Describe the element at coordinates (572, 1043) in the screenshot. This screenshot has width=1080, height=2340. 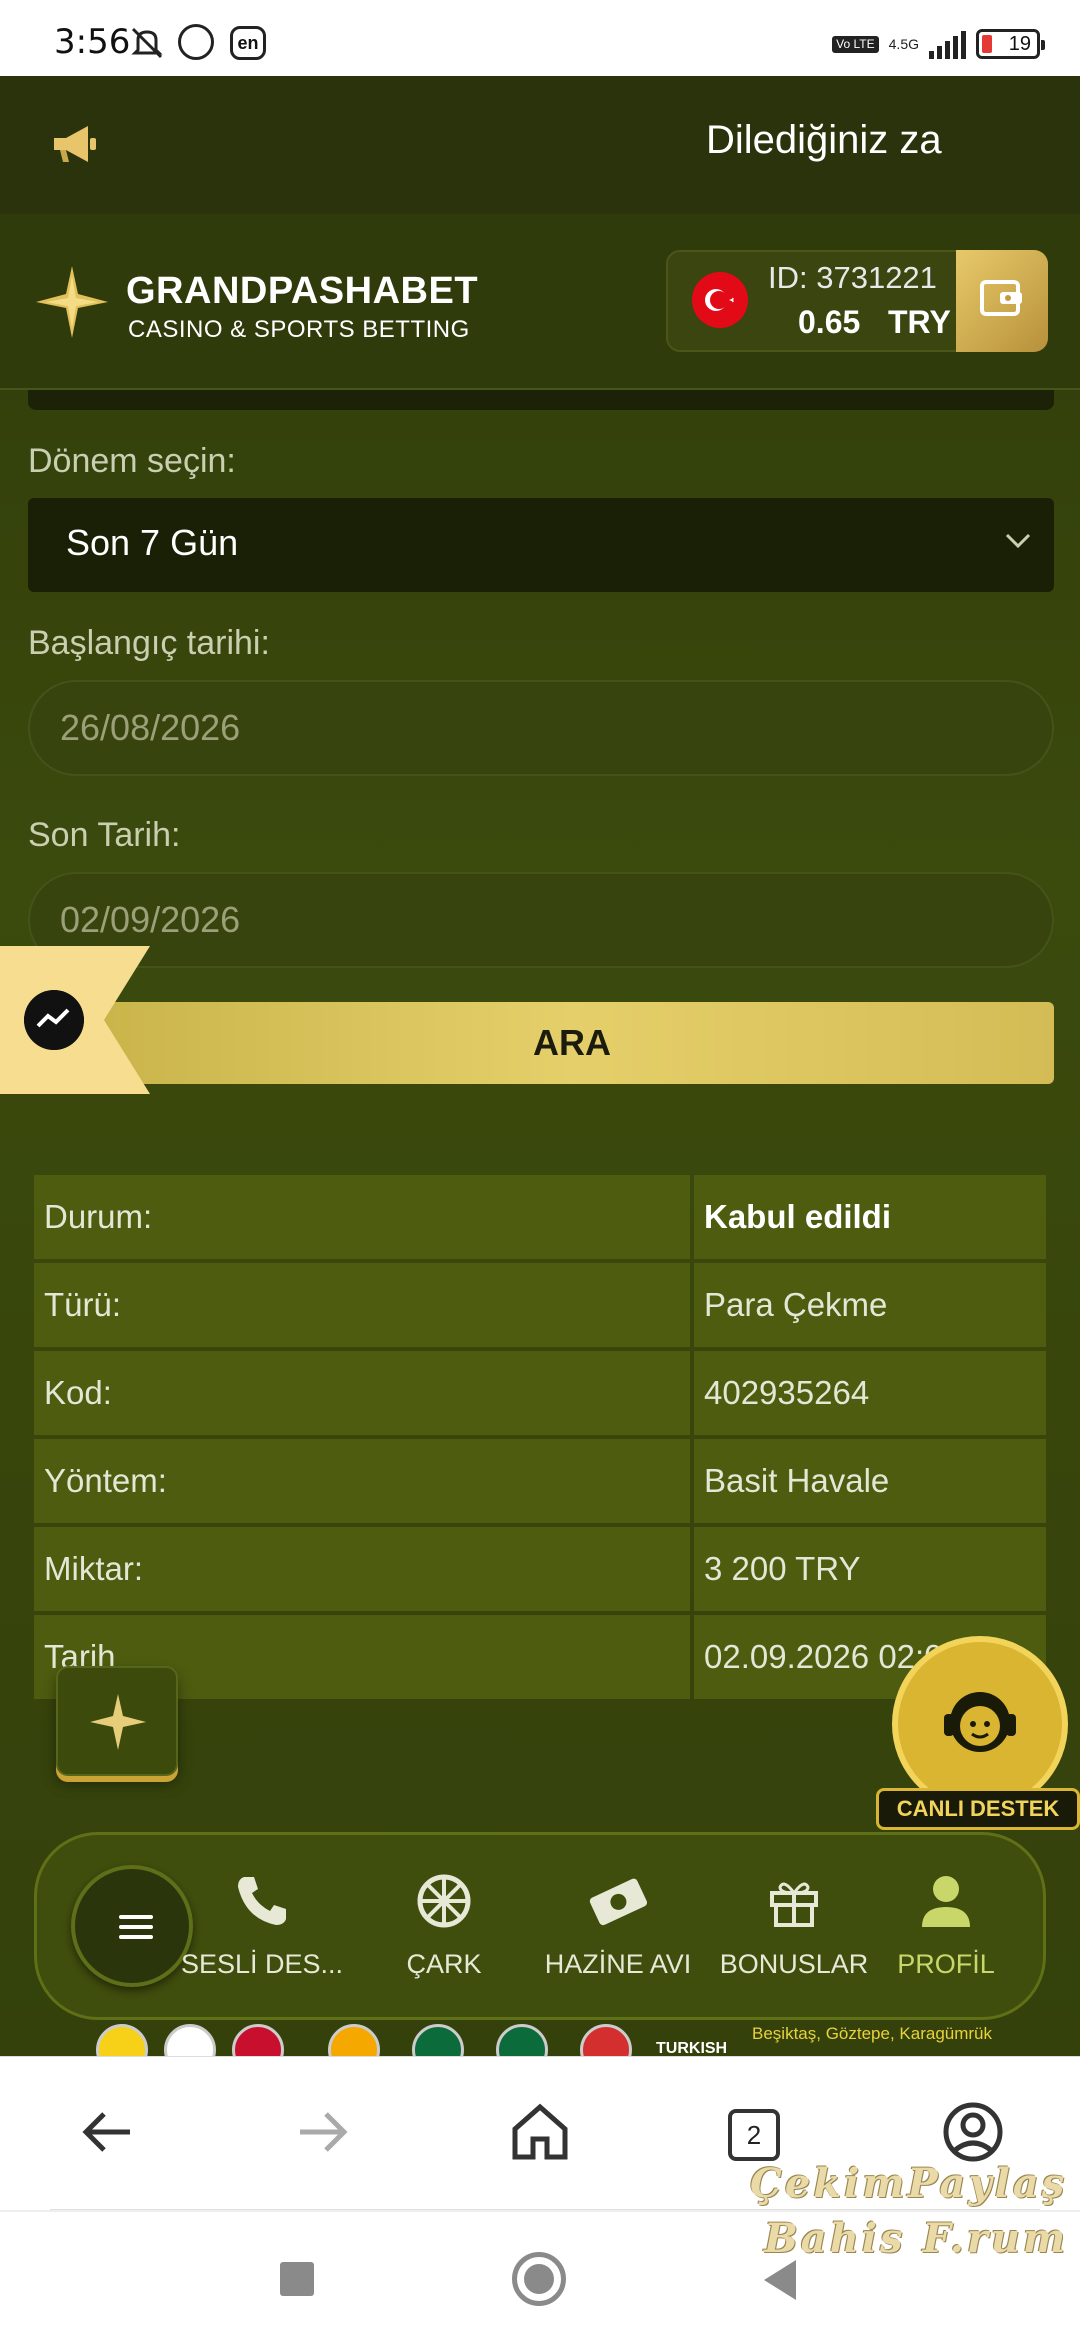
I see `search-button: ARA` at that location.